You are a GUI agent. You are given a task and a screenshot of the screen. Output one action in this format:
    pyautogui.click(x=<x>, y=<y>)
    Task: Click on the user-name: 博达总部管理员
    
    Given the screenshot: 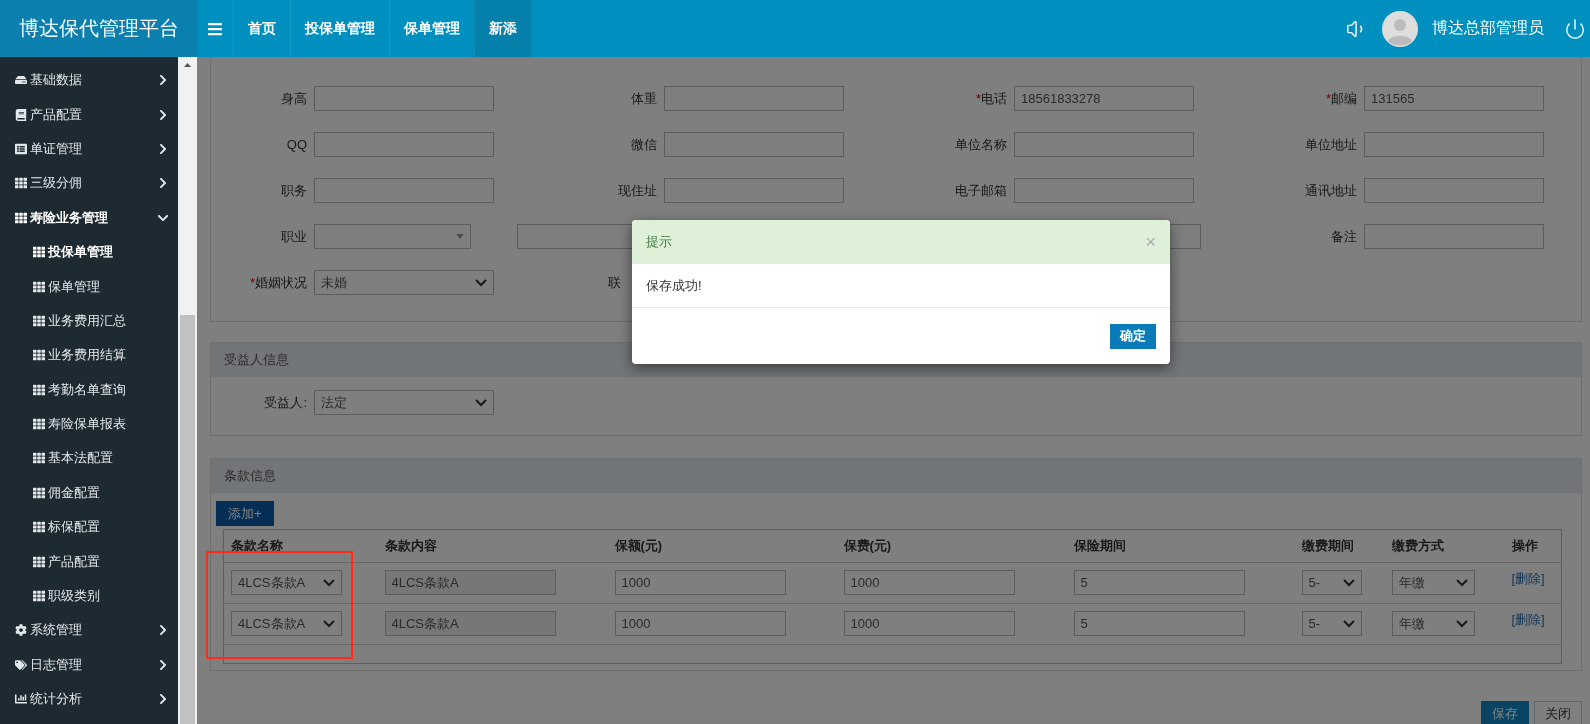 What is the action you would take?
    pyautogui.click(x=1488, y=28)
    